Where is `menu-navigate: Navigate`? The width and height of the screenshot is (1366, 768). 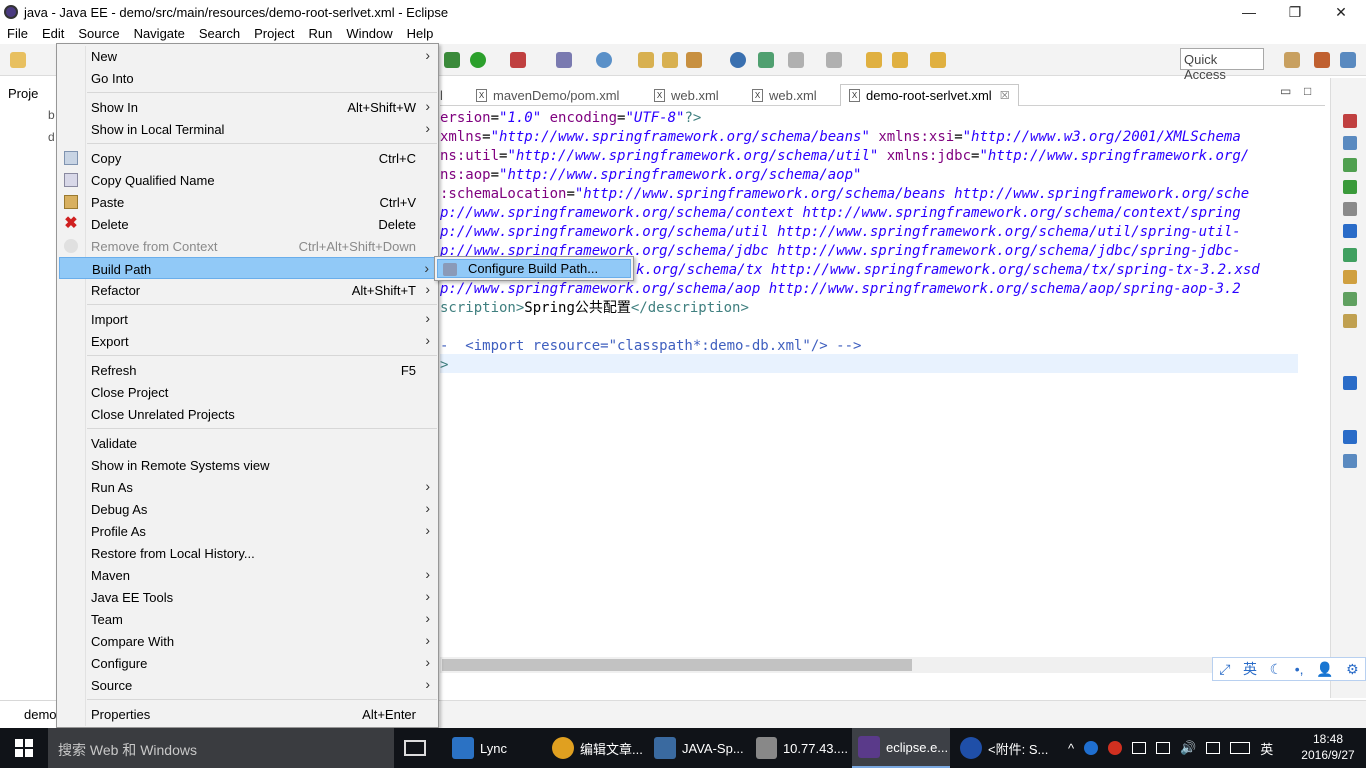
menu-navigate: Navigate is located at coordinates (159, 34).